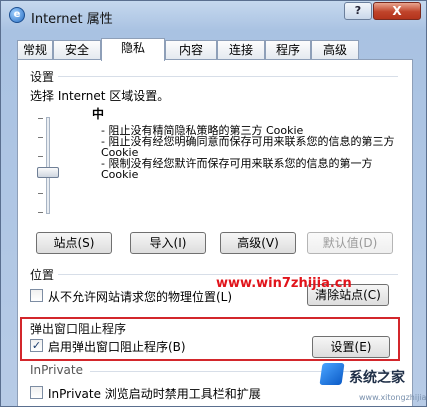 This screenshot has width=427, height=407. Describe the element at coordinates (393, 397) in the screenshot. I see `watermark-site: www.xitongzhijia.net` at that location.